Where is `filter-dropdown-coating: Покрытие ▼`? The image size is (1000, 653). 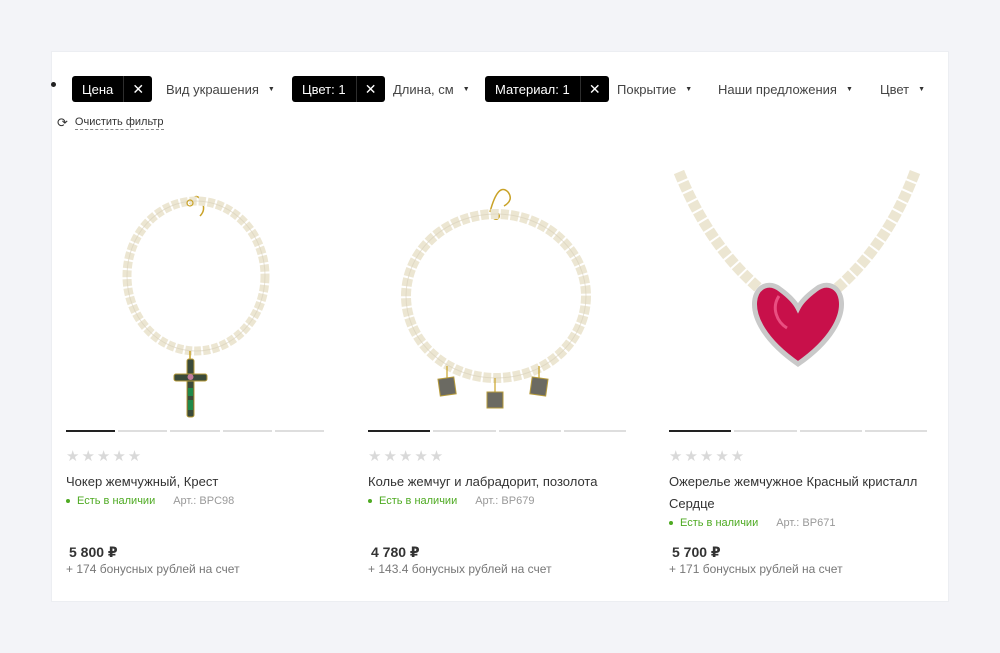
filter-dropdown-coating: Покрытие ▼ is located at coordinates (654, 89).